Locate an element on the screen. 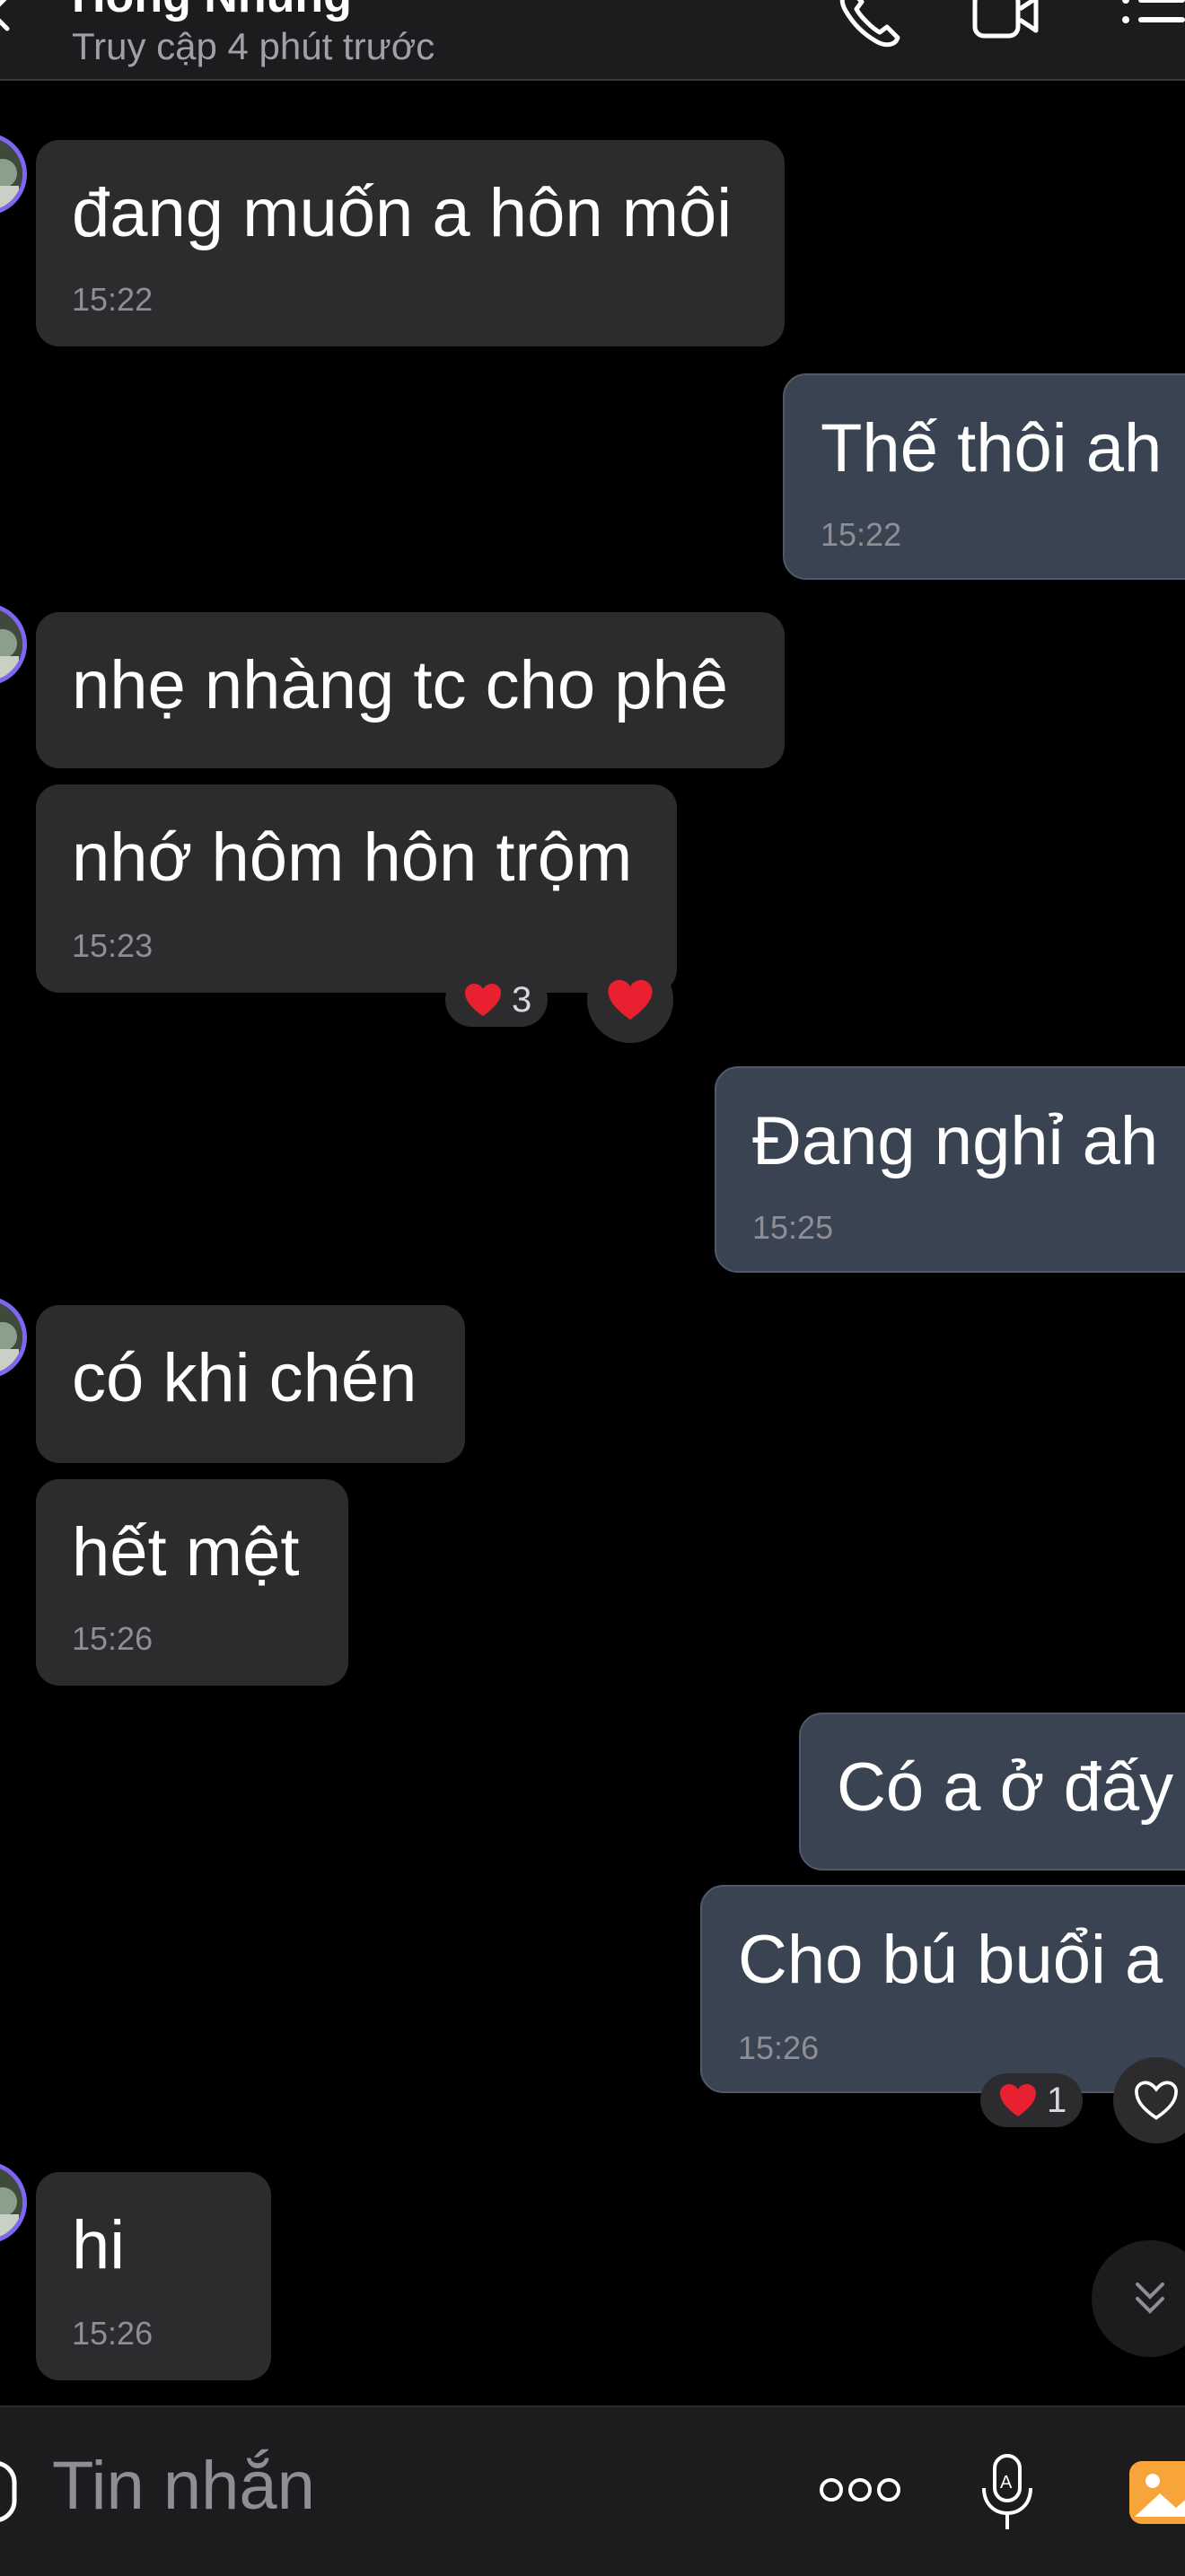 This screenshot has width=1185, height=2576. message-time: 15:25 is located at coordinates (793, 1227).